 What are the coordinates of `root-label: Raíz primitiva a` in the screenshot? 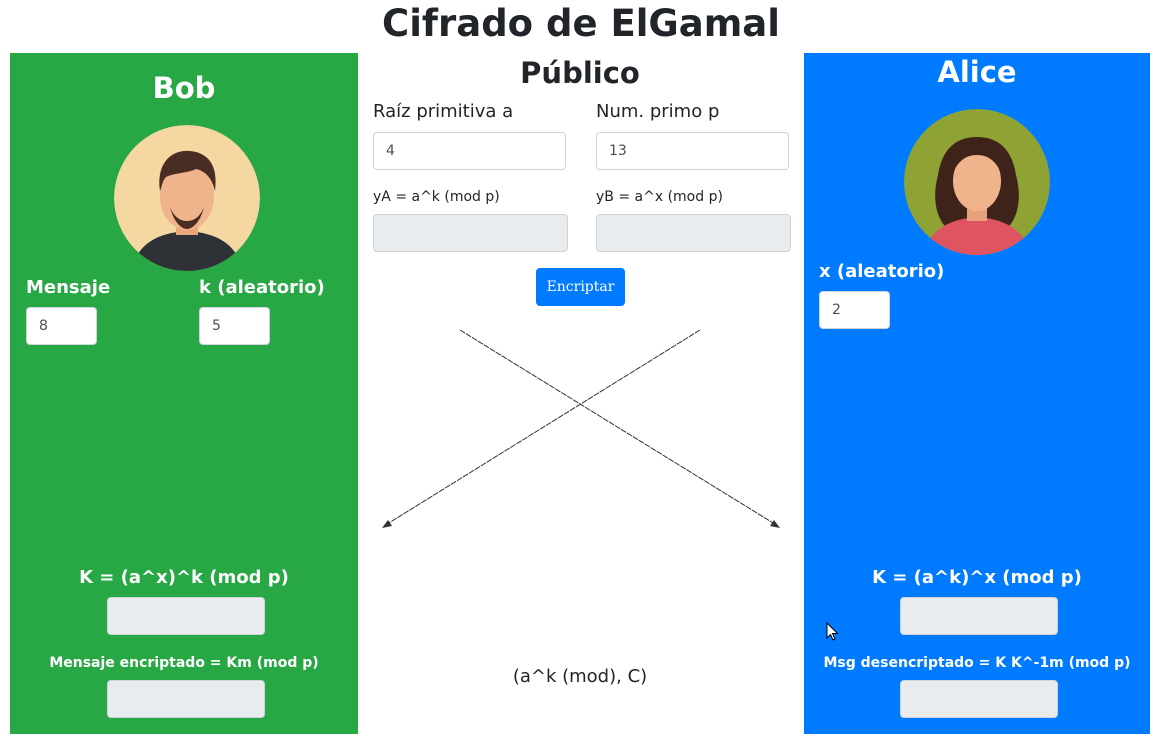 It's located at (443, 111).